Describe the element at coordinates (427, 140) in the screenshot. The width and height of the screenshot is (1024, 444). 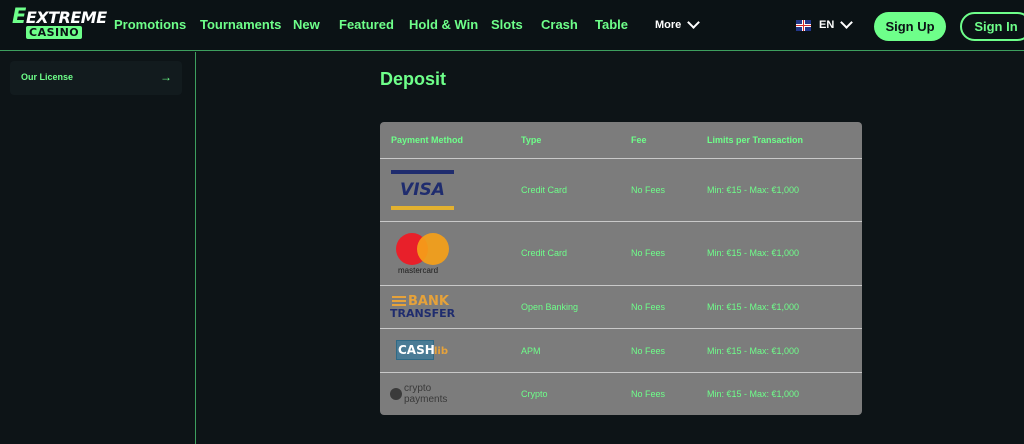
I see `column-header-payment-method: Payment Method` at that location.